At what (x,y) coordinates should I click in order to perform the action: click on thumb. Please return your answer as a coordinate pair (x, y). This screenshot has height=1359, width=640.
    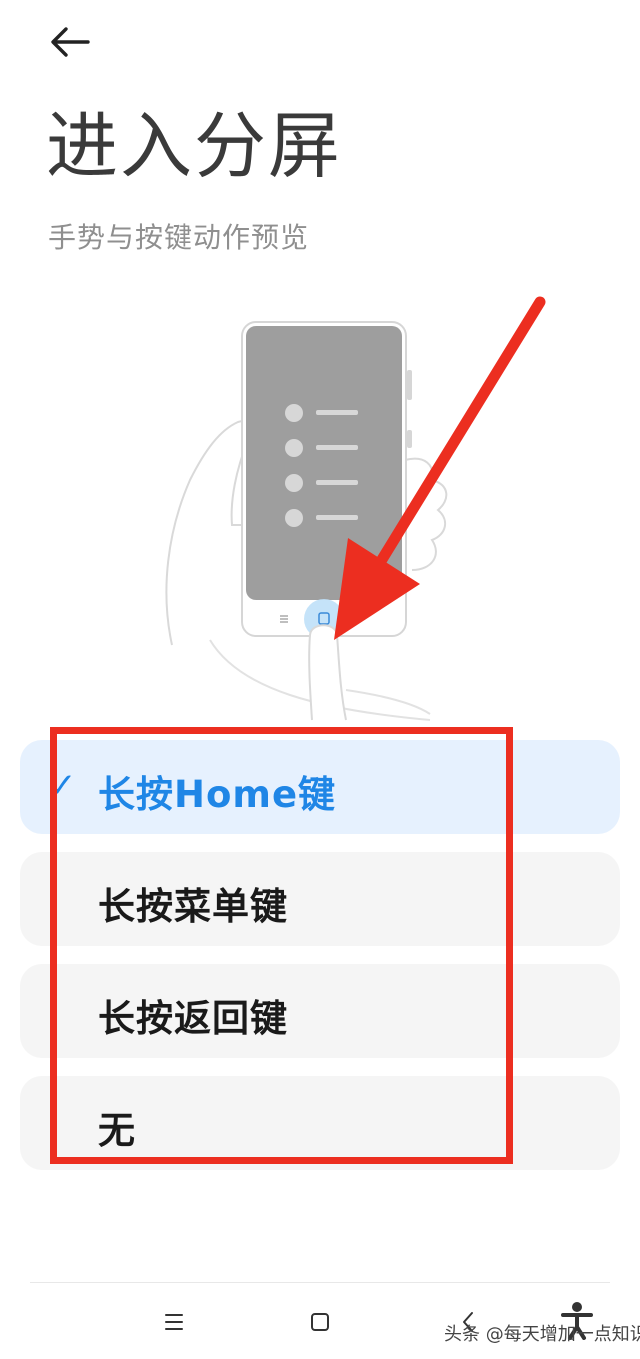
    Looking at the image, I should click on (327, 672).